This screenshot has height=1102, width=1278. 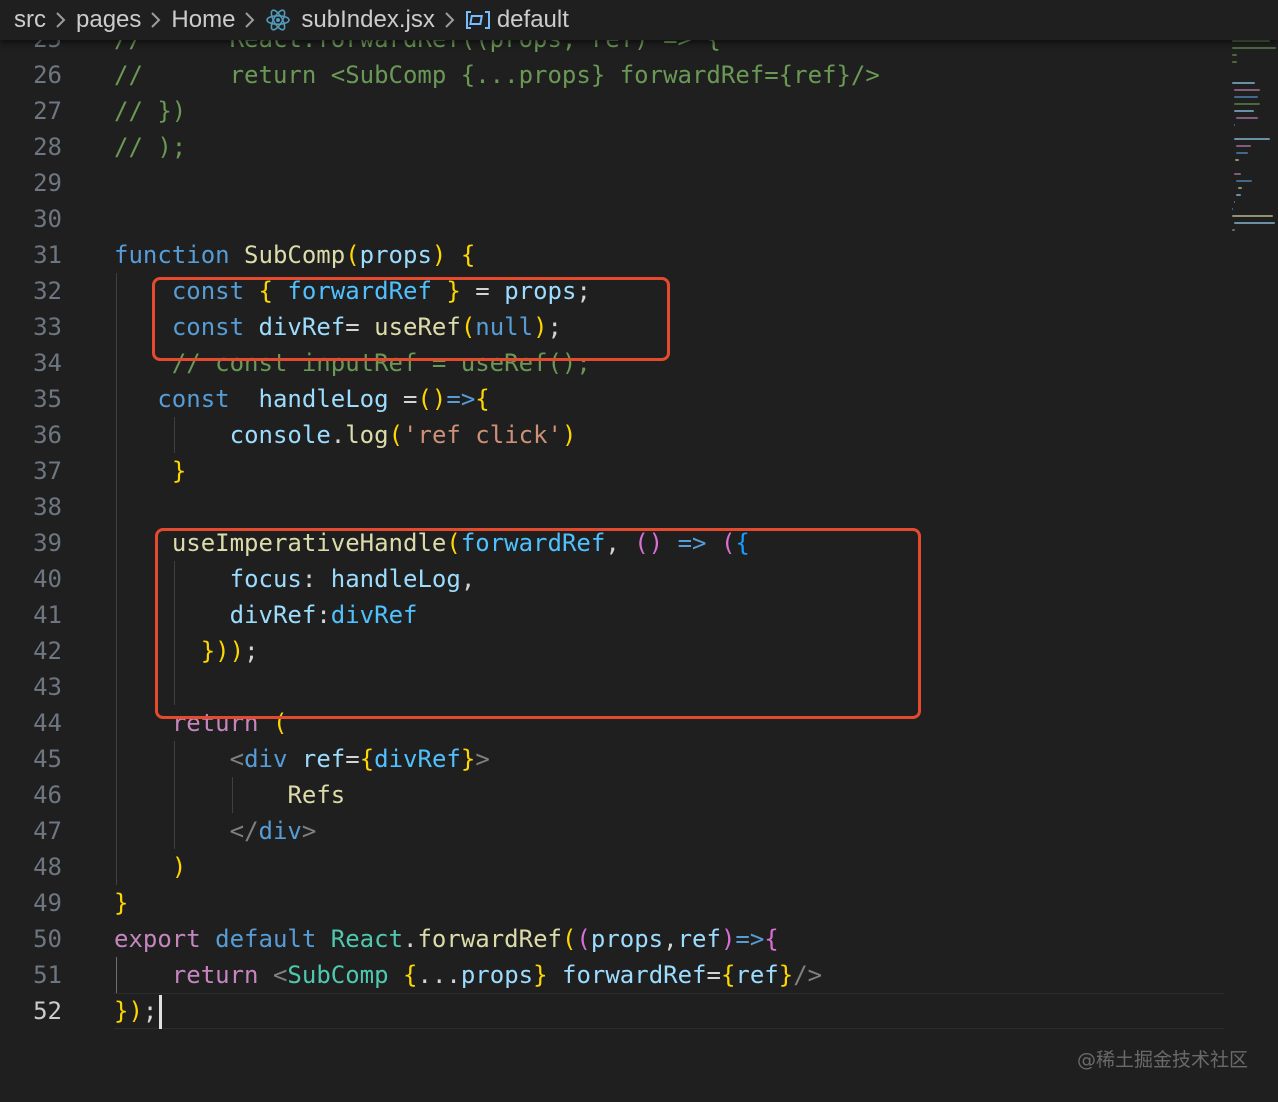 What do you see at coordinates (47, 867) in the screenshot?
I see `line-number: 48` at bounding box center [47, 867].